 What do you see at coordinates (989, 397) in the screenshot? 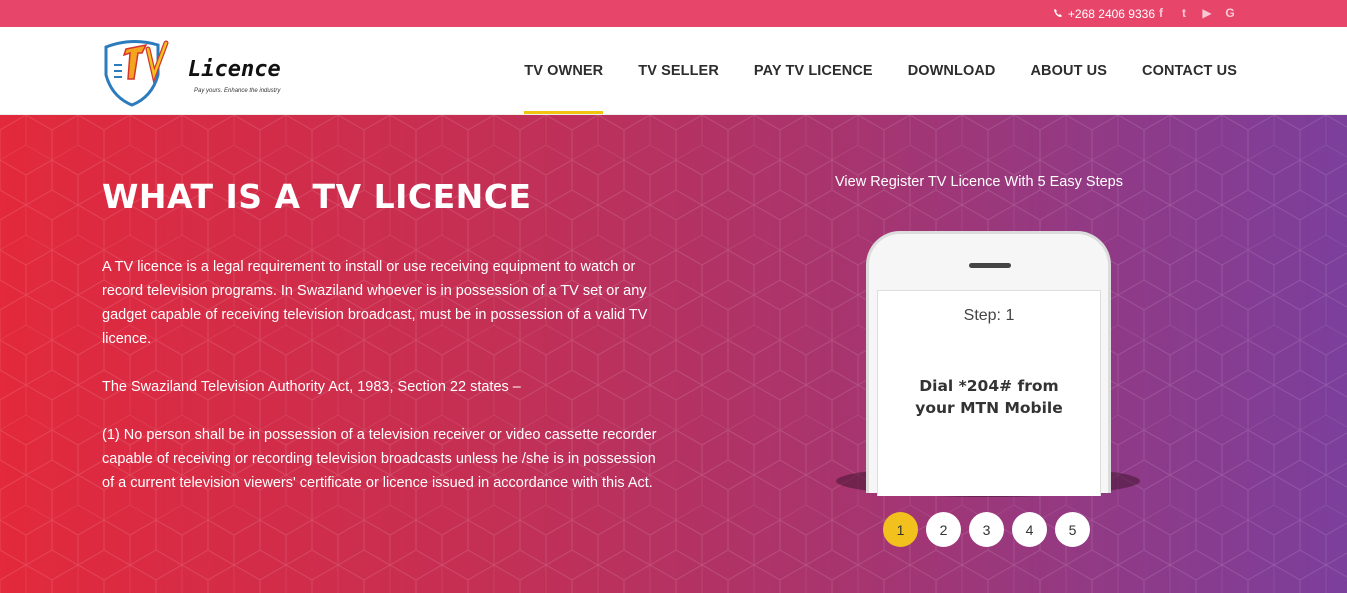
I see `step-instruction: Dial *204# from your MTN Mobile` at bounding box center [989, 397].